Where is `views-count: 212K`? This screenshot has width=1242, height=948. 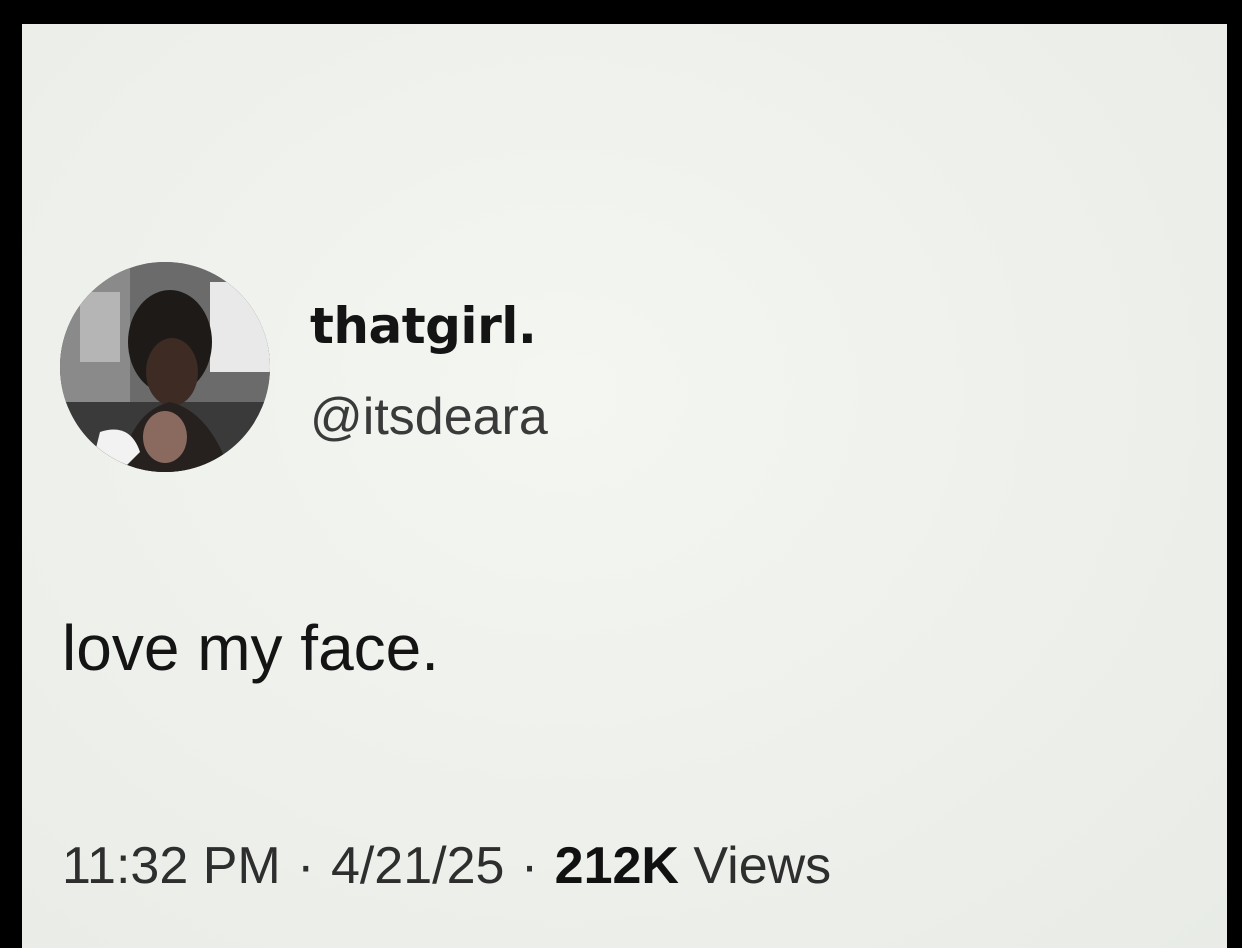 views-count: 212K is located at coordinates (617, 866).